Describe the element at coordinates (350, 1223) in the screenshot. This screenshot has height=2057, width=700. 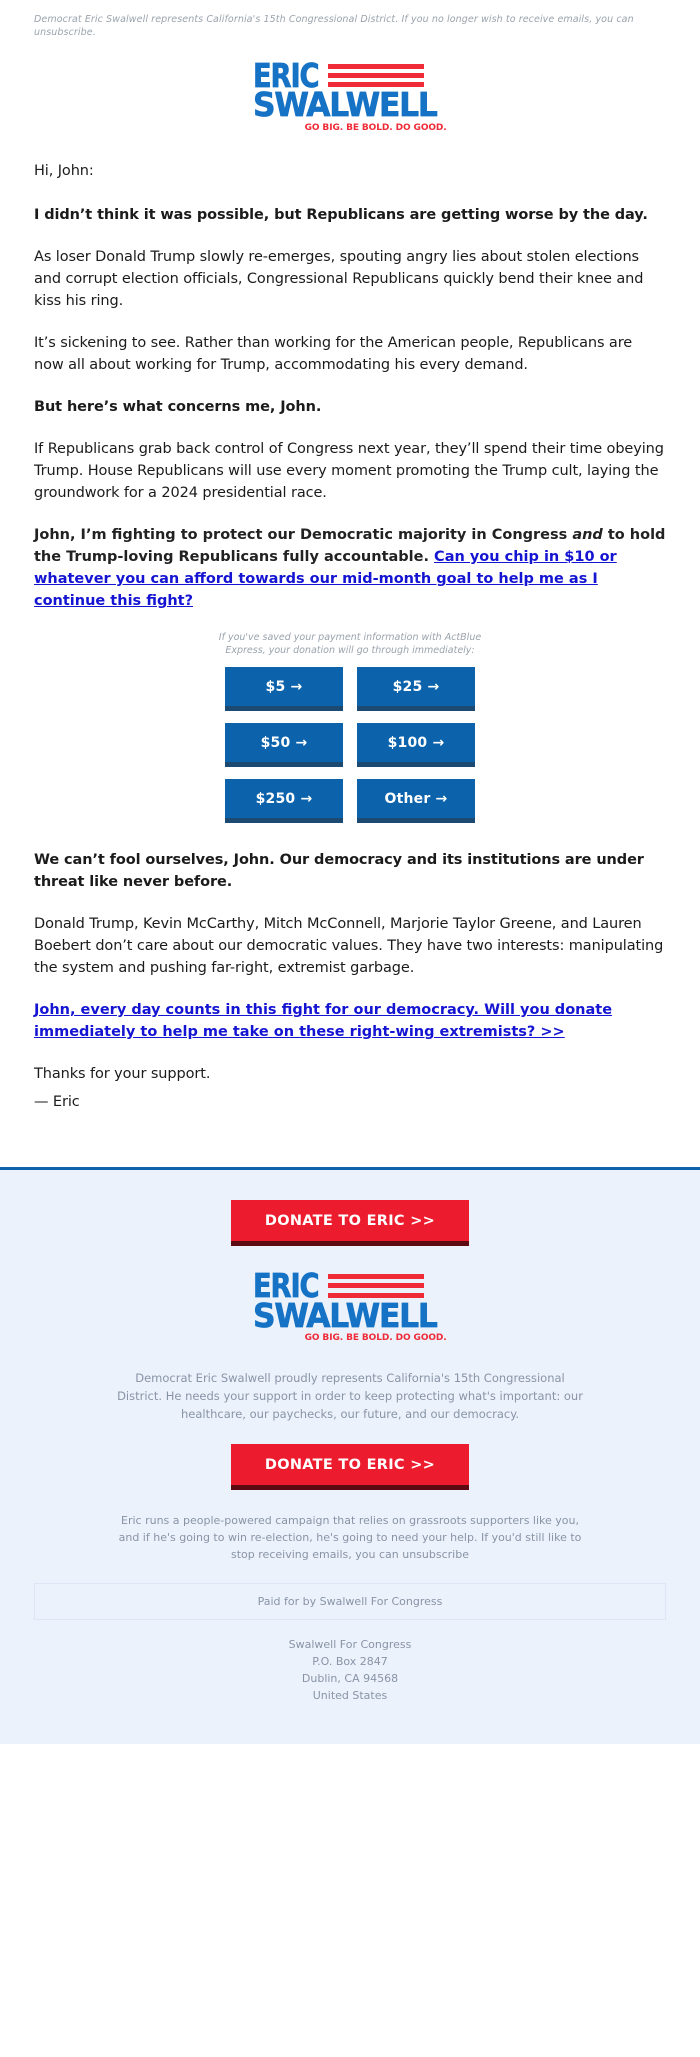
I see `footer-donate-button-top: DONATE TO ERIC >>` at that location.